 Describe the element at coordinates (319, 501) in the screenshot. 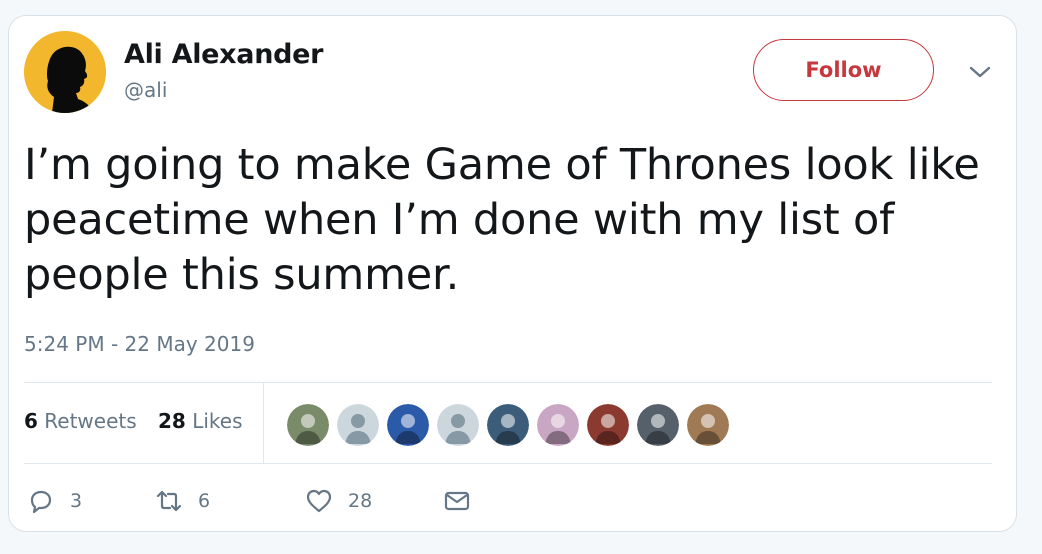

I see `heart-icon` at that location.